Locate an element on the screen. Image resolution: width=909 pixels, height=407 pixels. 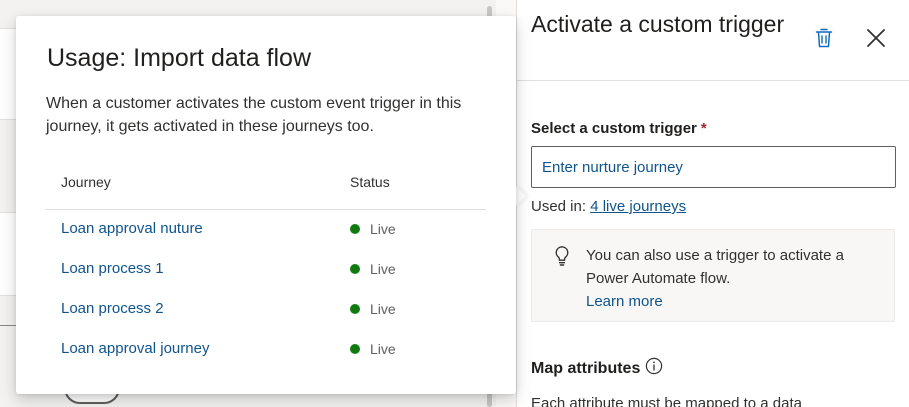
trigger-field-label: Select a custom trigger * is located at coordinates (619, 128).